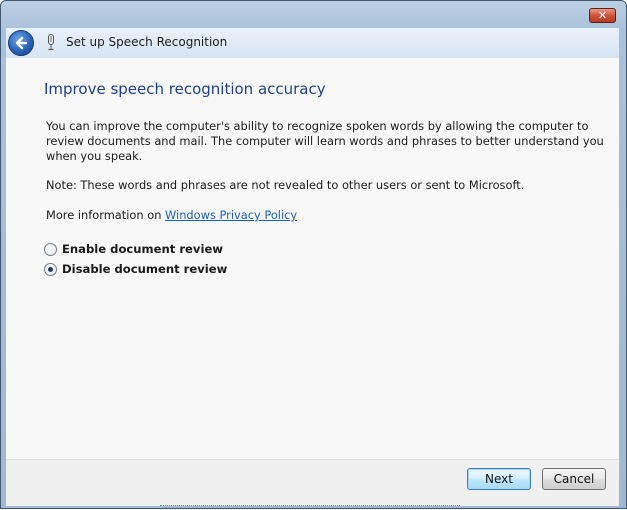  Describe the element at coordinates (144, 269) in the screenshot. I see `disable-review-label: Disable document review` at that location.